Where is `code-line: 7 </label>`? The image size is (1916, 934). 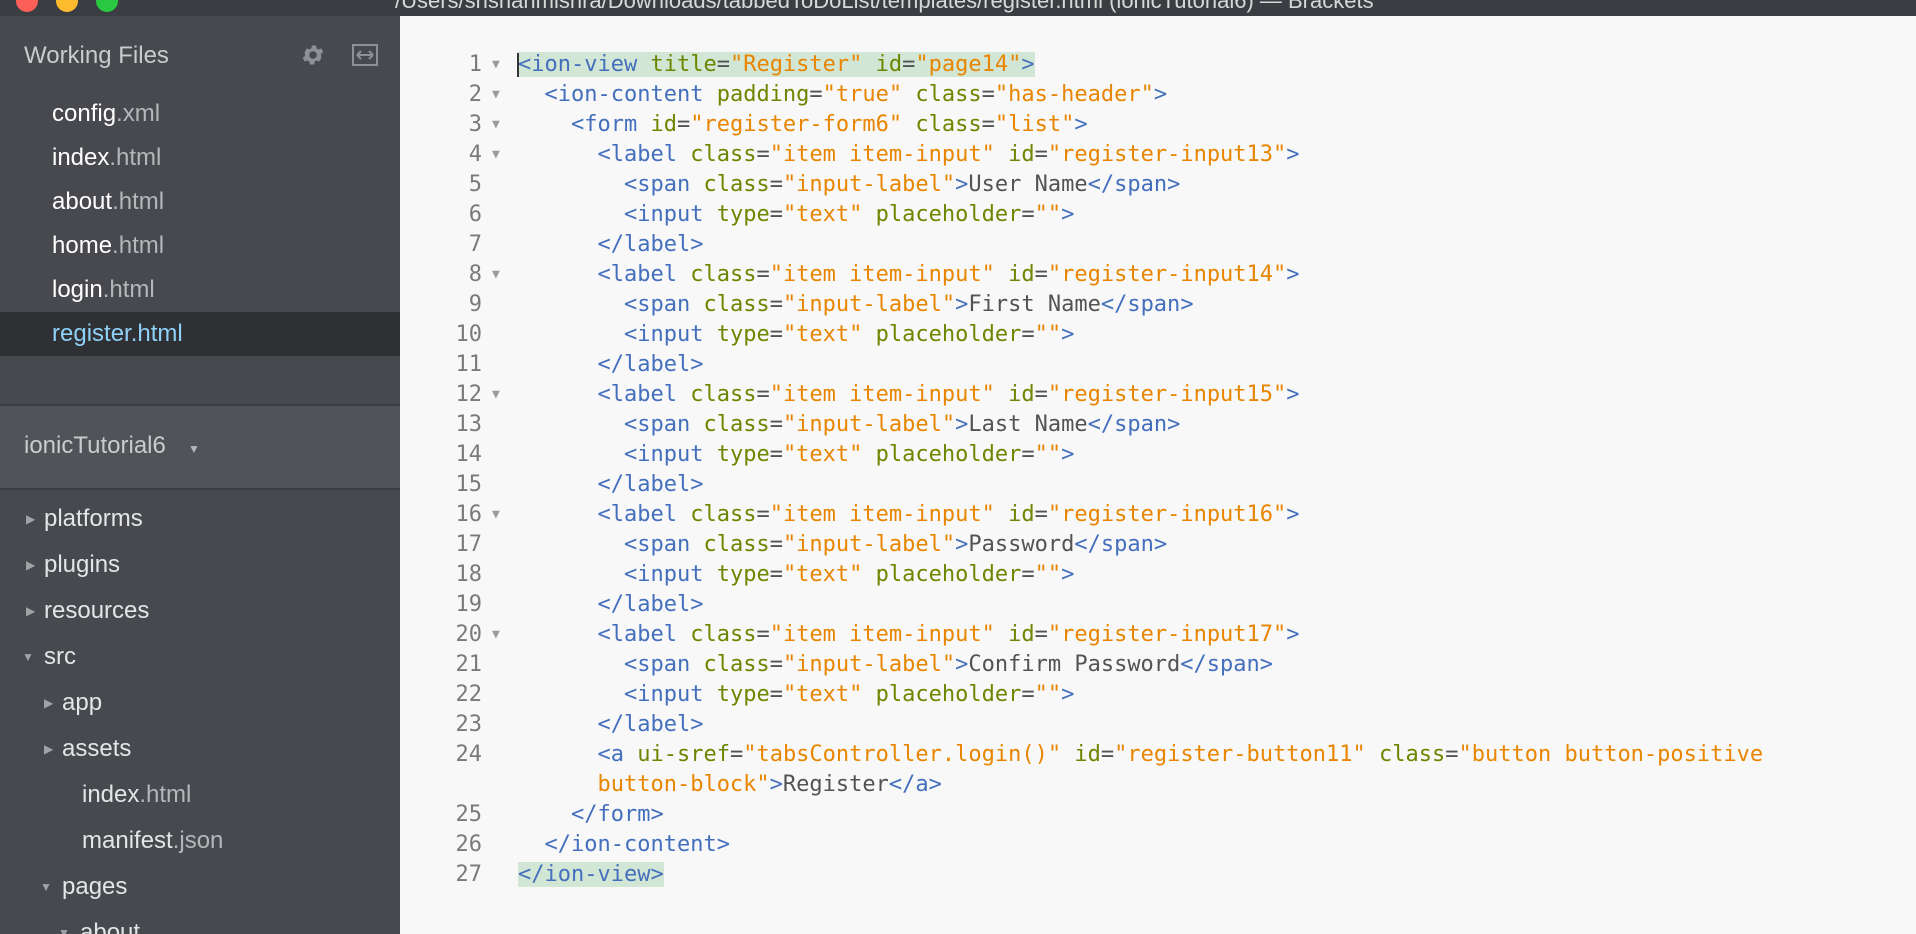
code-line: 7 </label> is located at coordinates (1158, 245).